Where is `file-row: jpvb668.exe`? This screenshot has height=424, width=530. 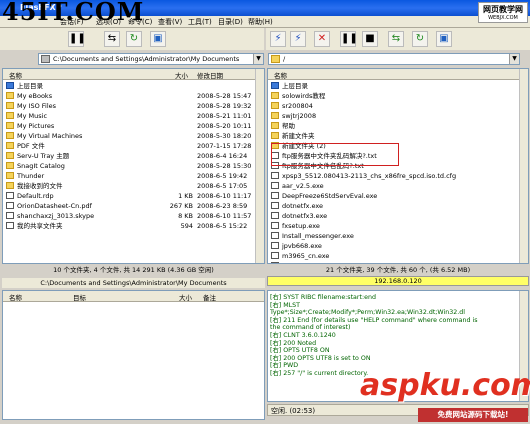 file-row: jpvb668.exe is located at coordinates (398, 246).